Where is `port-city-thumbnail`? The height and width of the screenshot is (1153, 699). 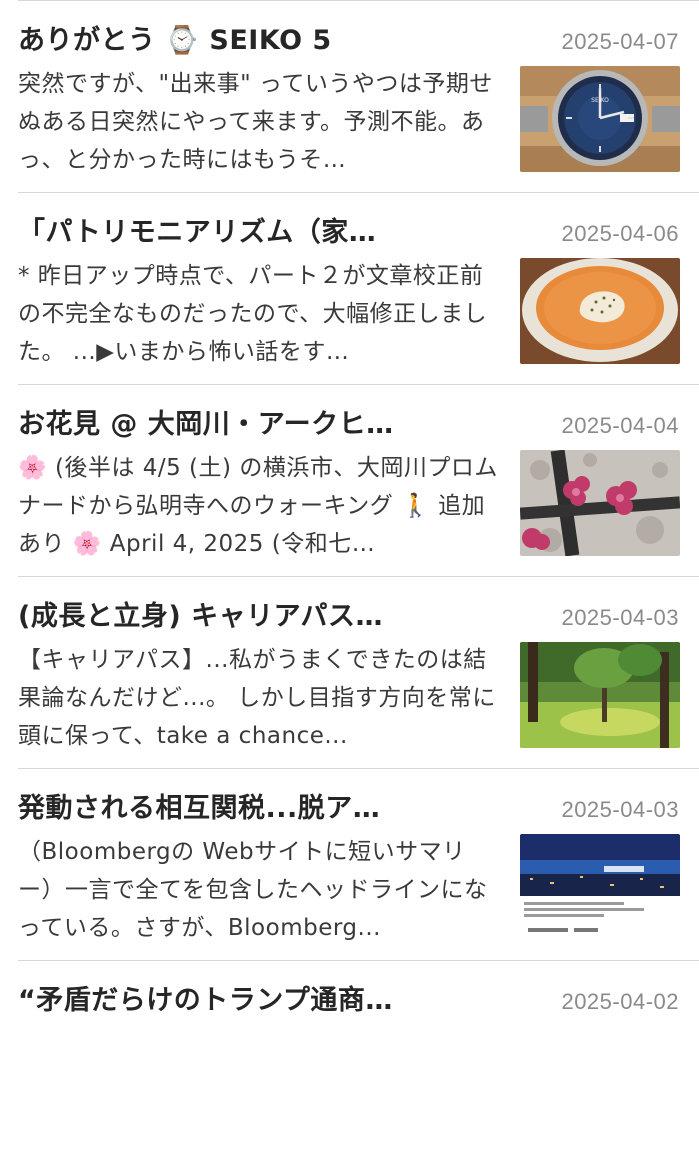 port-city-thumbnail is located at coordinates (600, 887).